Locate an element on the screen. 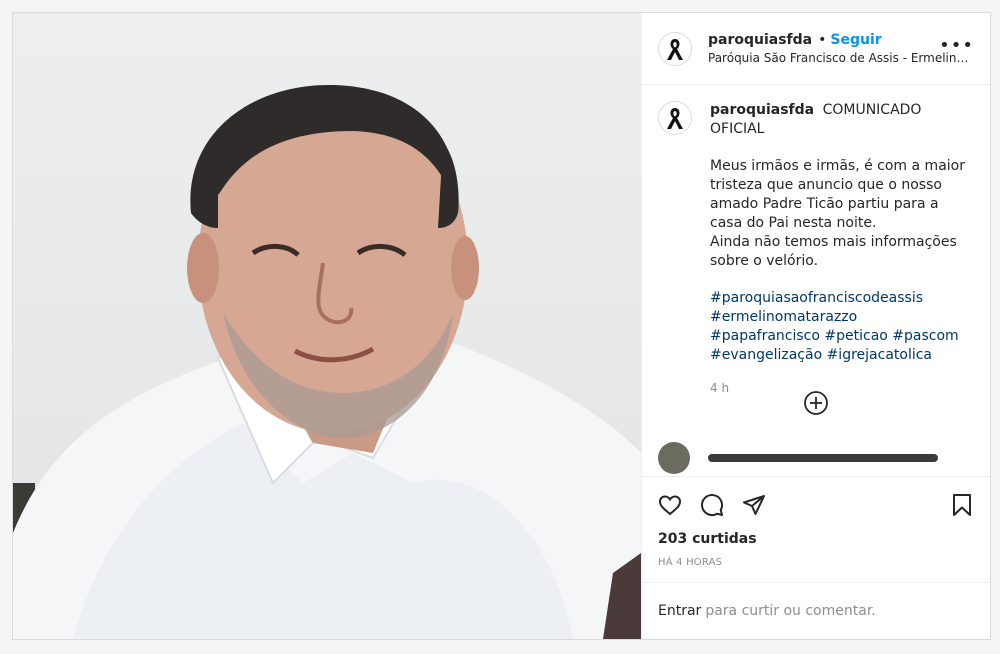 This screenshot has height=654, width=1000. caption-avatar is located at coordinates (675, 118).